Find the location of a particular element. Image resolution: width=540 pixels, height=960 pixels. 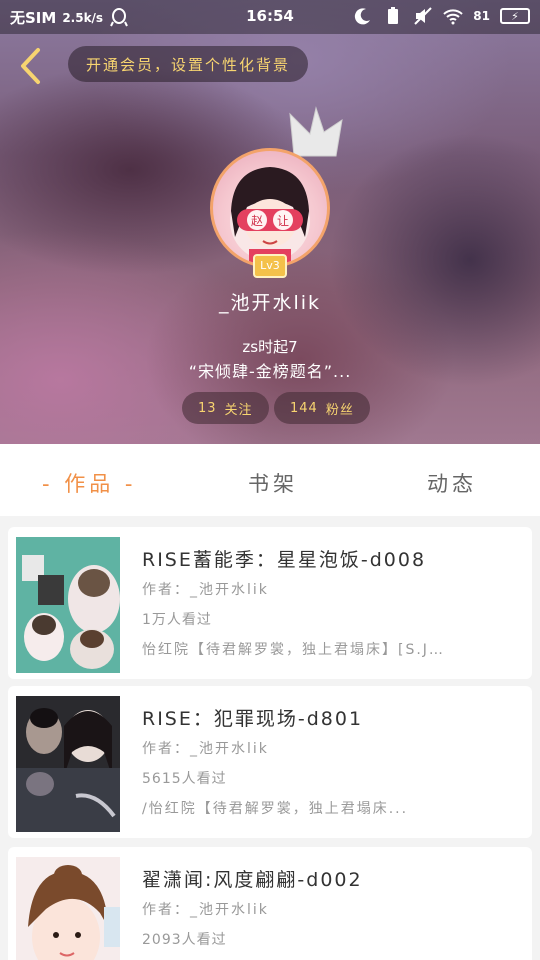

following-button: 13 关注 is located at coordinates (225, 408).